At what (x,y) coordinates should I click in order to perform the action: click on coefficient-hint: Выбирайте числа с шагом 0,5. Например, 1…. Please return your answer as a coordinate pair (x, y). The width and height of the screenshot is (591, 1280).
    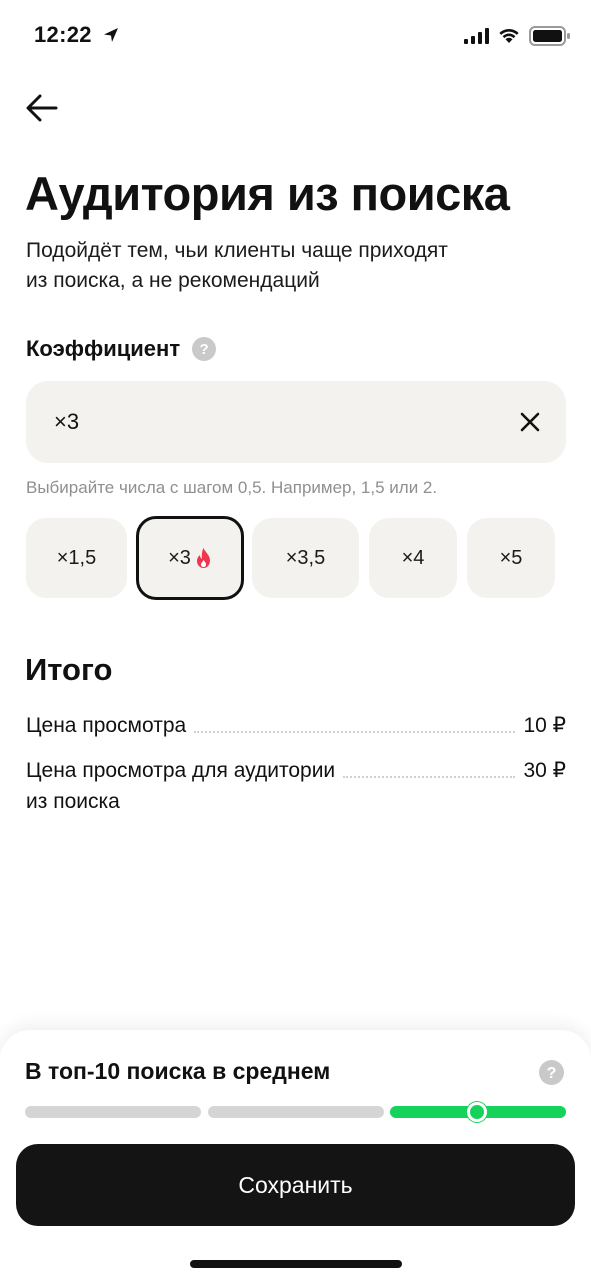
    Looking at the image, I should click on (232, 487).